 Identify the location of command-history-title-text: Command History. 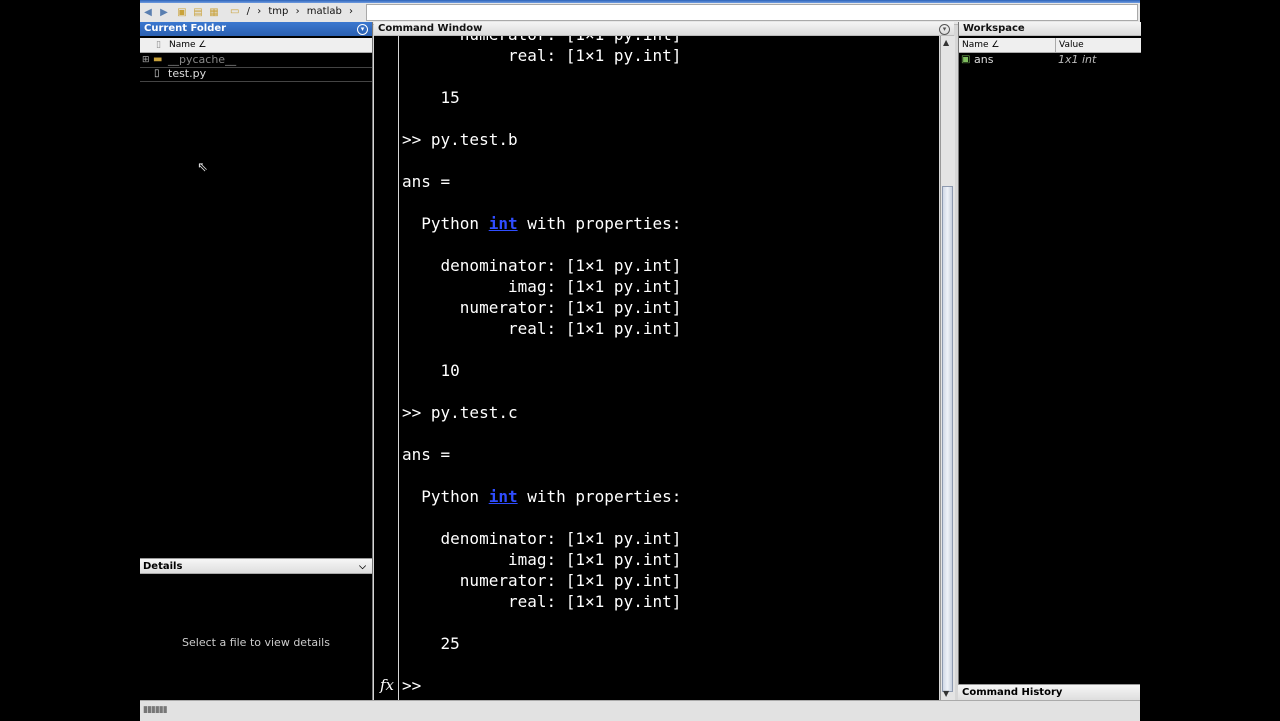
(1012, 692).